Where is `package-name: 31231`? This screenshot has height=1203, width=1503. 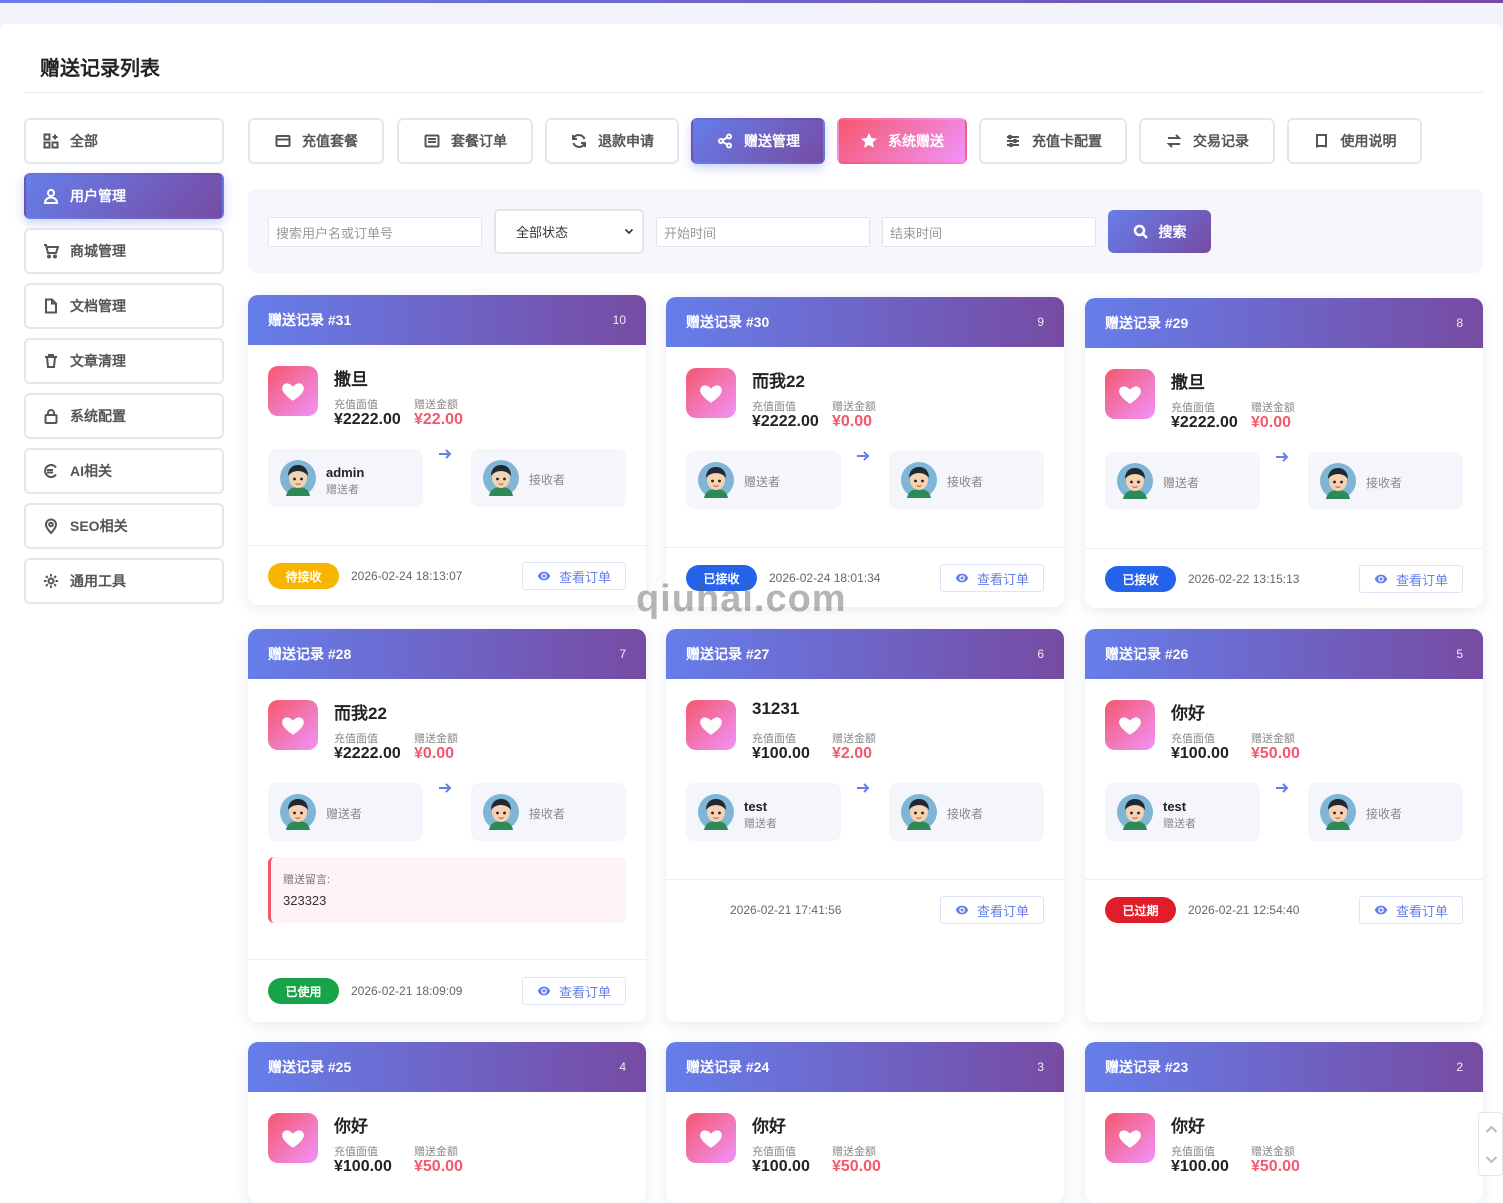
package-name: 31231 is located at coordinates (776, 708).